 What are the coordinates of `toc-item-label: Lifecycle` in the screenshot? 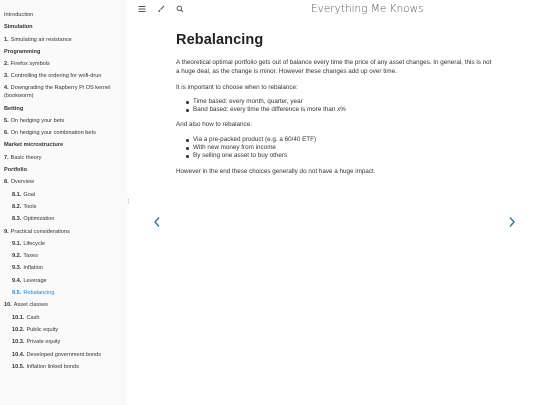 It's located at (34, 243).